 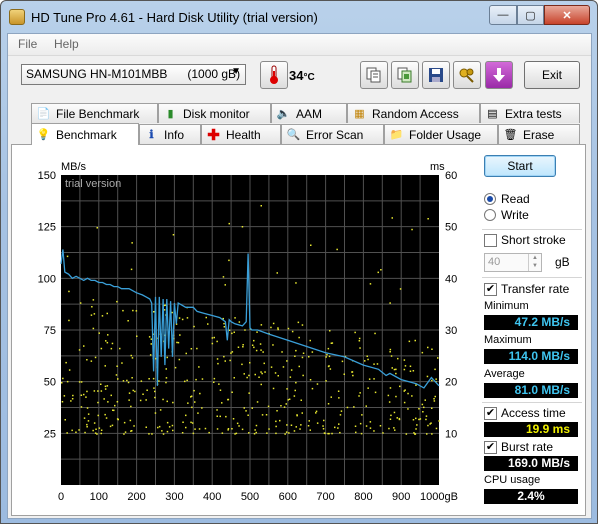 I want to click on access-time-checkbox: ✔, so click(x=490, y=413).